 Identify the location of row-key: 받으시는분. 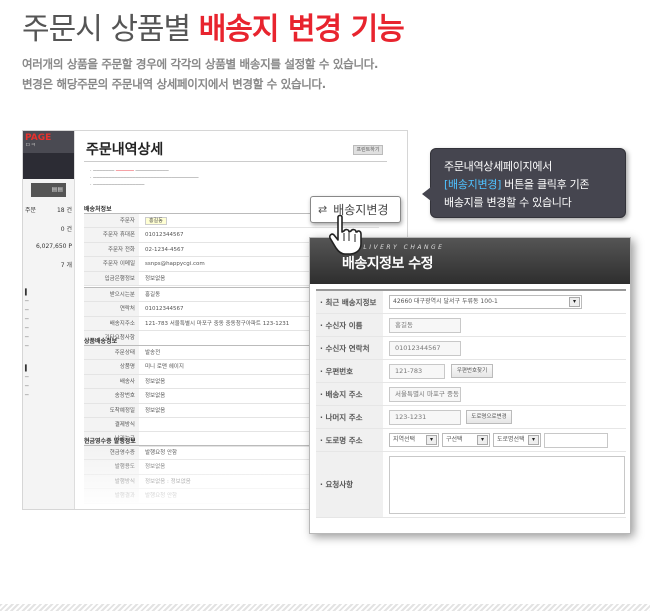
(111, 295).